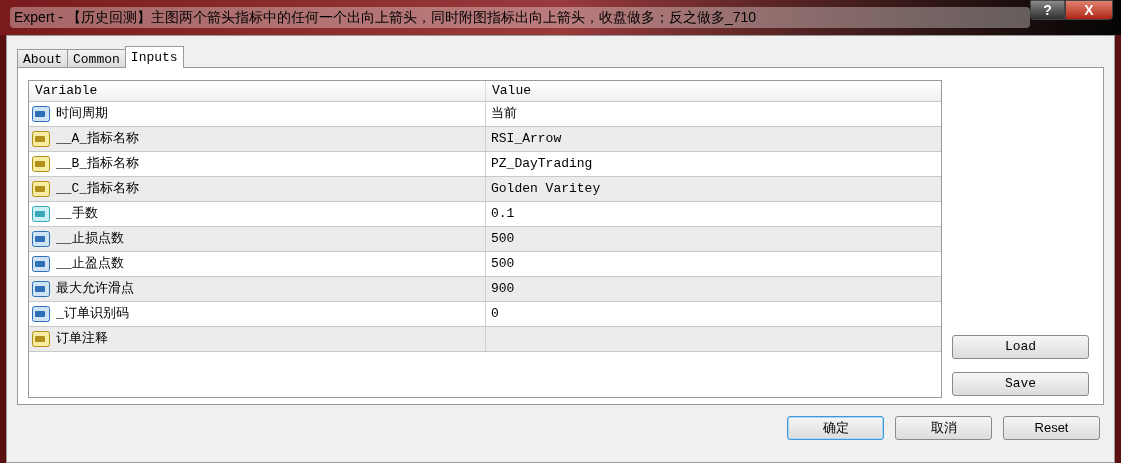 Image resolution: width=1121 pixels, height=463 pixels. Describe the element at coordinates (90, 239) in the screenshot. I see `variable-name: __止损点数` at that location.